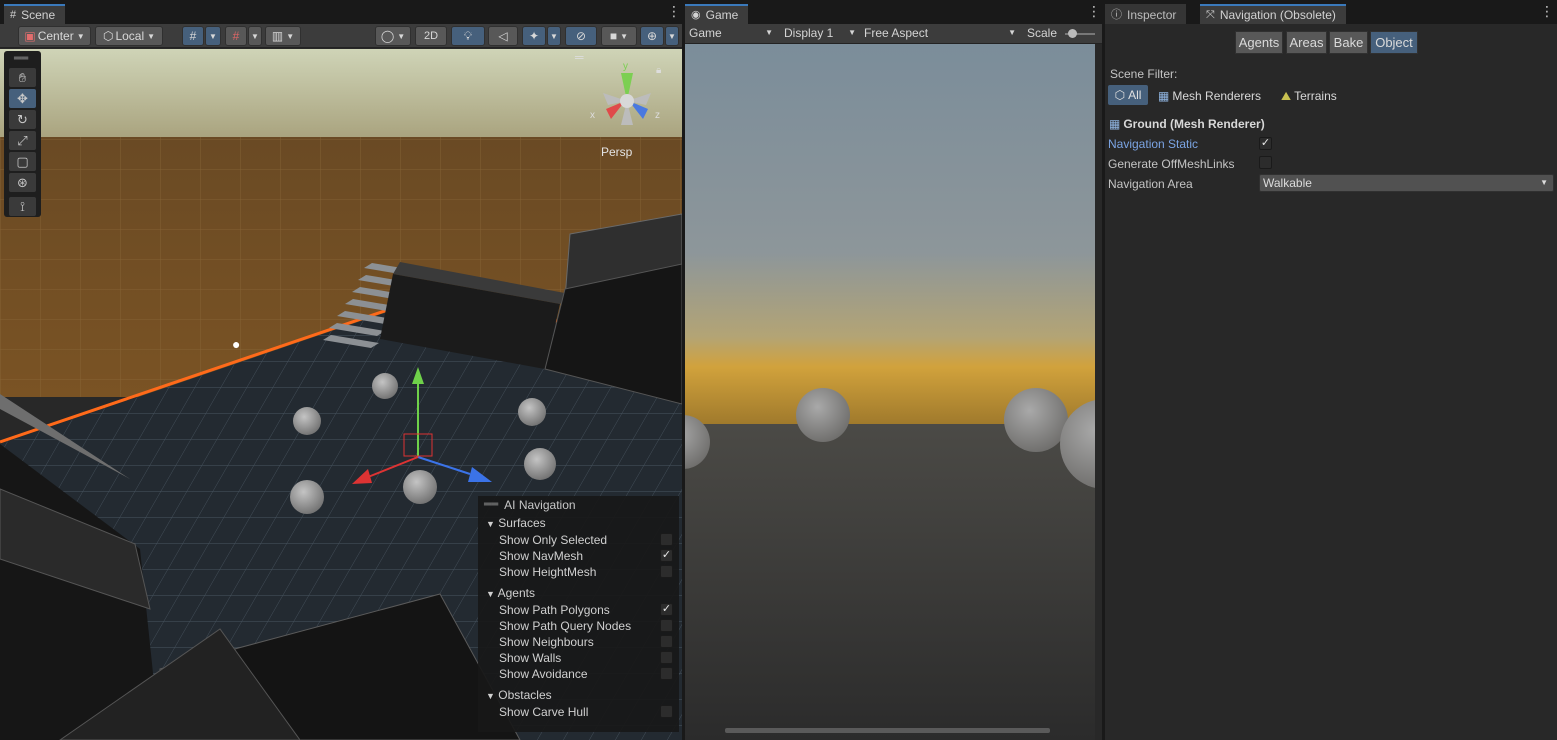 The width and height of the screenshot is (1557, 740). I want to click on eye-slash-icon: ⊘, so click(581, 36).